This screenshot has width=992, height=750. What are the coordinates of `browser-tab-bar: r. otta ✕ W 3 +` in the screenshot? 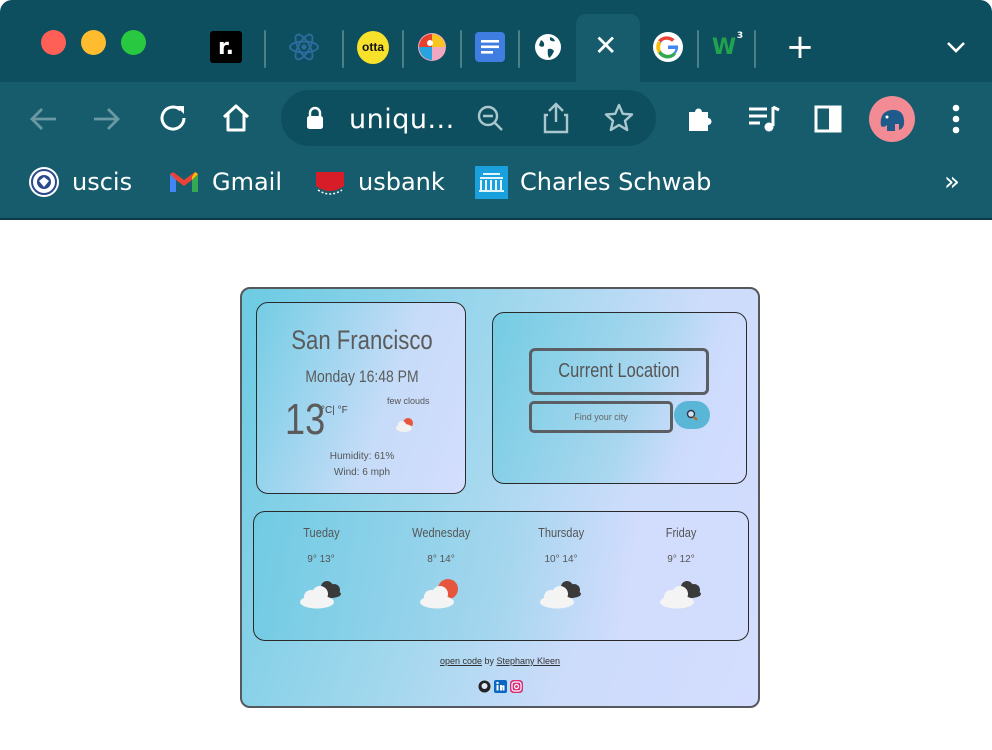 It's located at (496, 41).